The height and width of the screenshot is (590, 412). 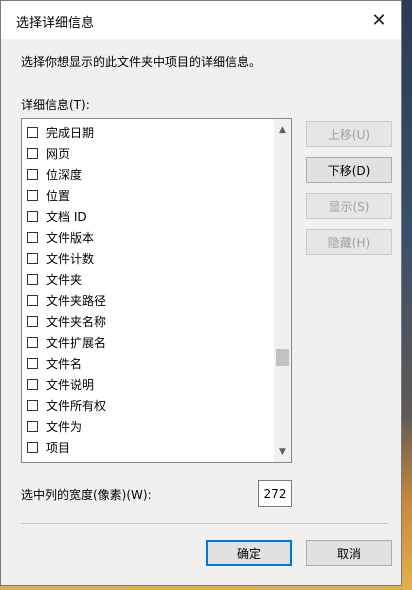 I want to click on list-item-label: 文件夹名称, so click(x=76, y=322).